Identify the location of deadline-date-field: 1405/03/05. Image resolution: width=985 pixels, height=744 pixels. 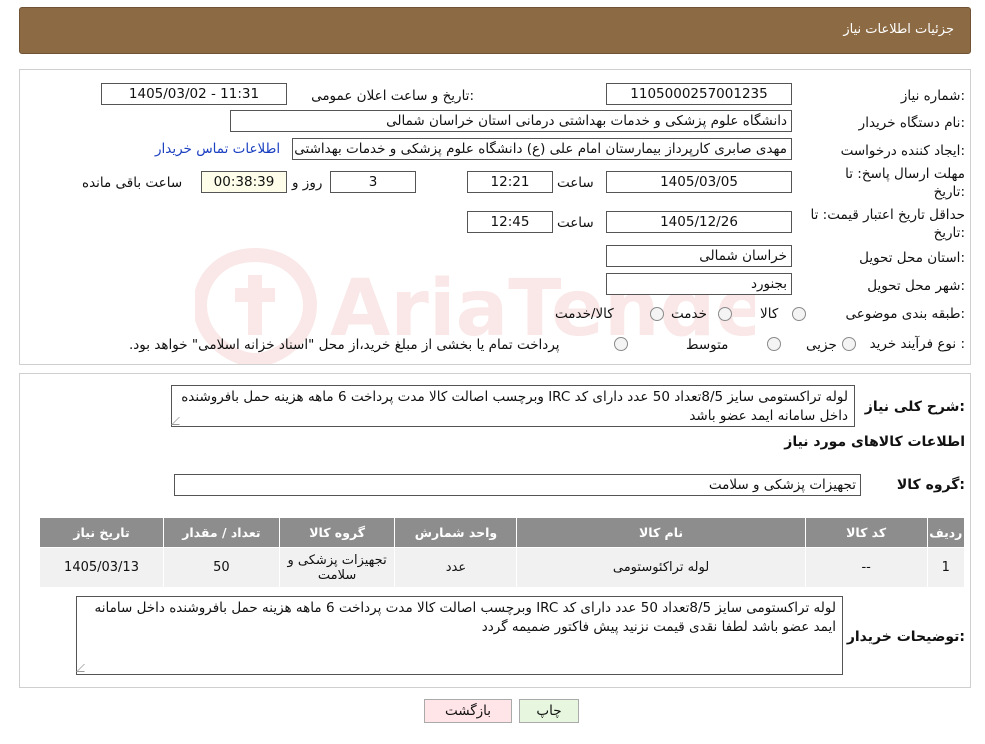
(699, 182).